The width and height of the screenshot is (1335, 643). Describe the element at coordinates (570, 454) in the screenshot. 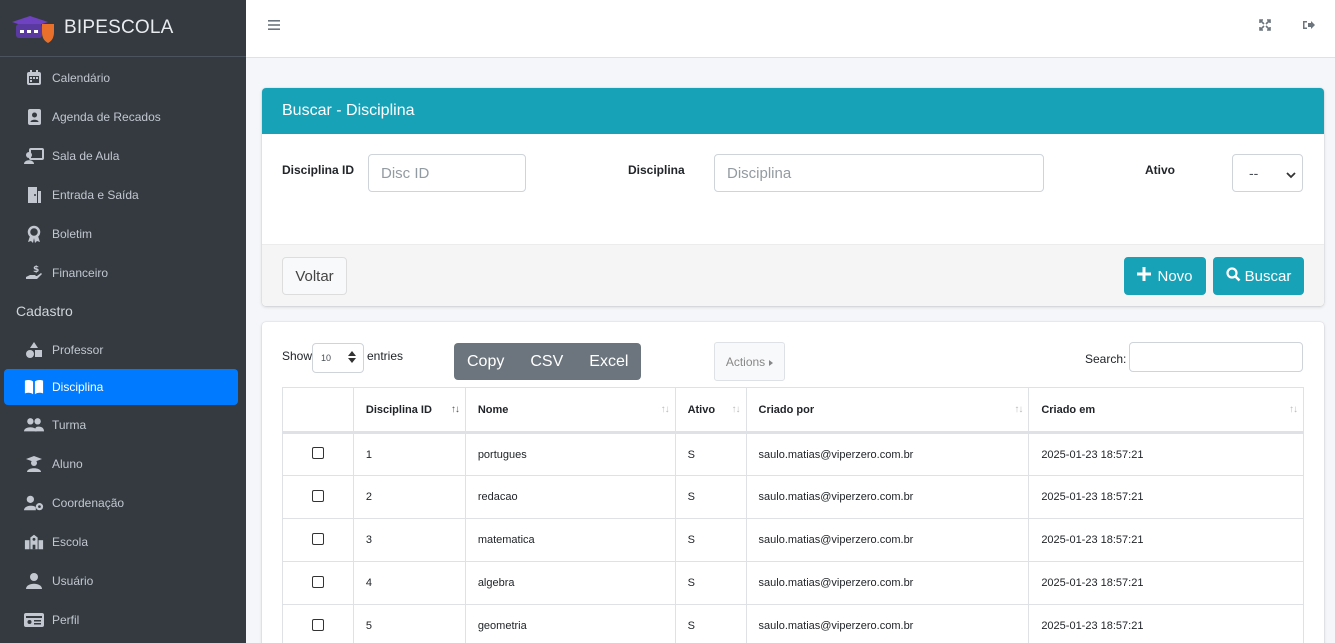

I see `table-cell: portugues` at that location.